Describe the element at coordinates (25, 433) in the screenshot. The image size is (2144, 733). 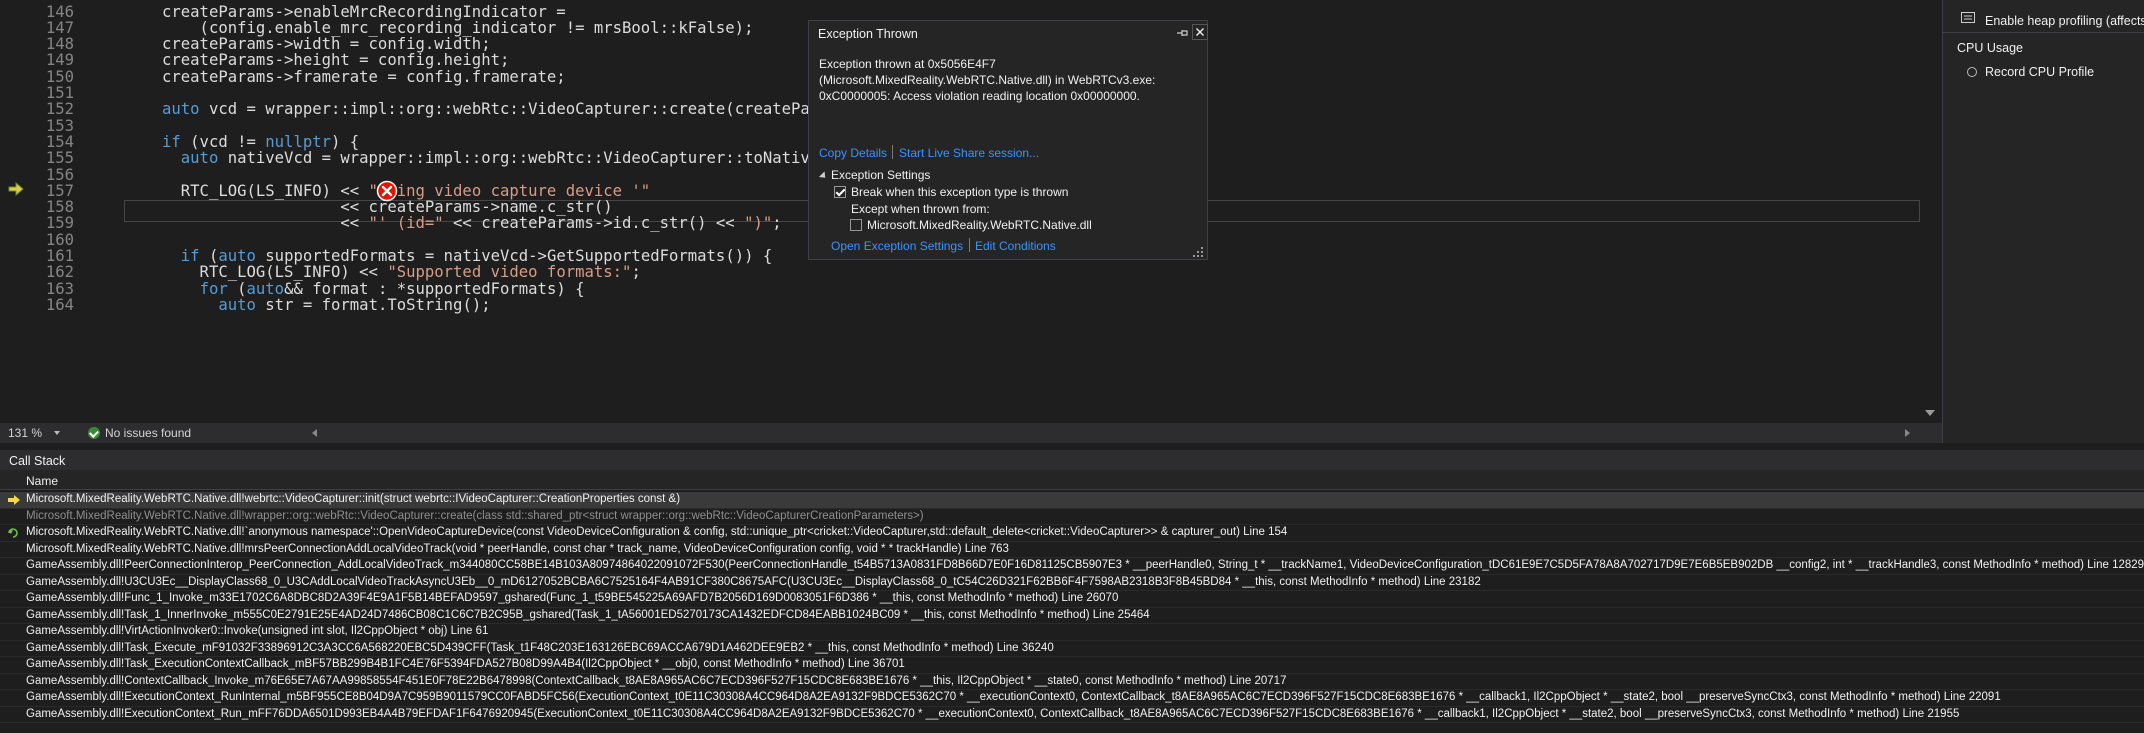
I see `zoom-level: 131 %` at that location.